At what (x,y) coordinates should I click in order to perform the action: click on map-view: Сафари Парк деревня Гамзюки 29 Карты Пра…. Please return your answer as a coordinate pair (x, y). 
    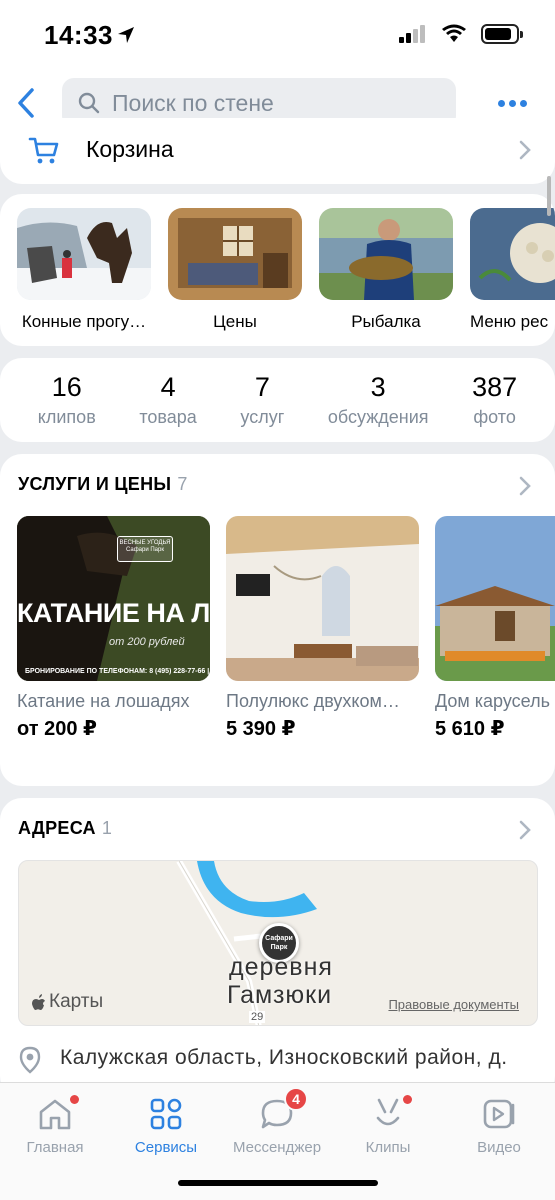
    Looking at the image, I should click on (278, 943).